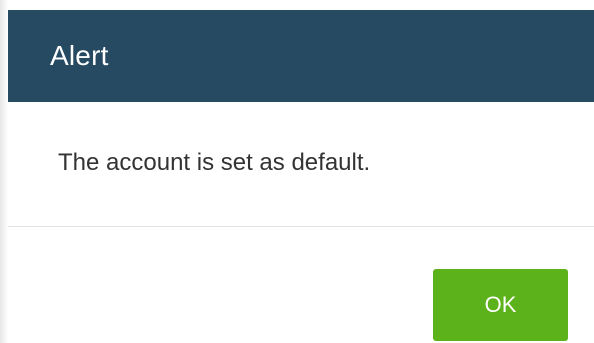 Image resolution: width=594 pixels, height=343 pixels. What do you see at coordinates (4, 171) in the screenshot?
I see `dialog-shadow` at bounding box center [4, 171].